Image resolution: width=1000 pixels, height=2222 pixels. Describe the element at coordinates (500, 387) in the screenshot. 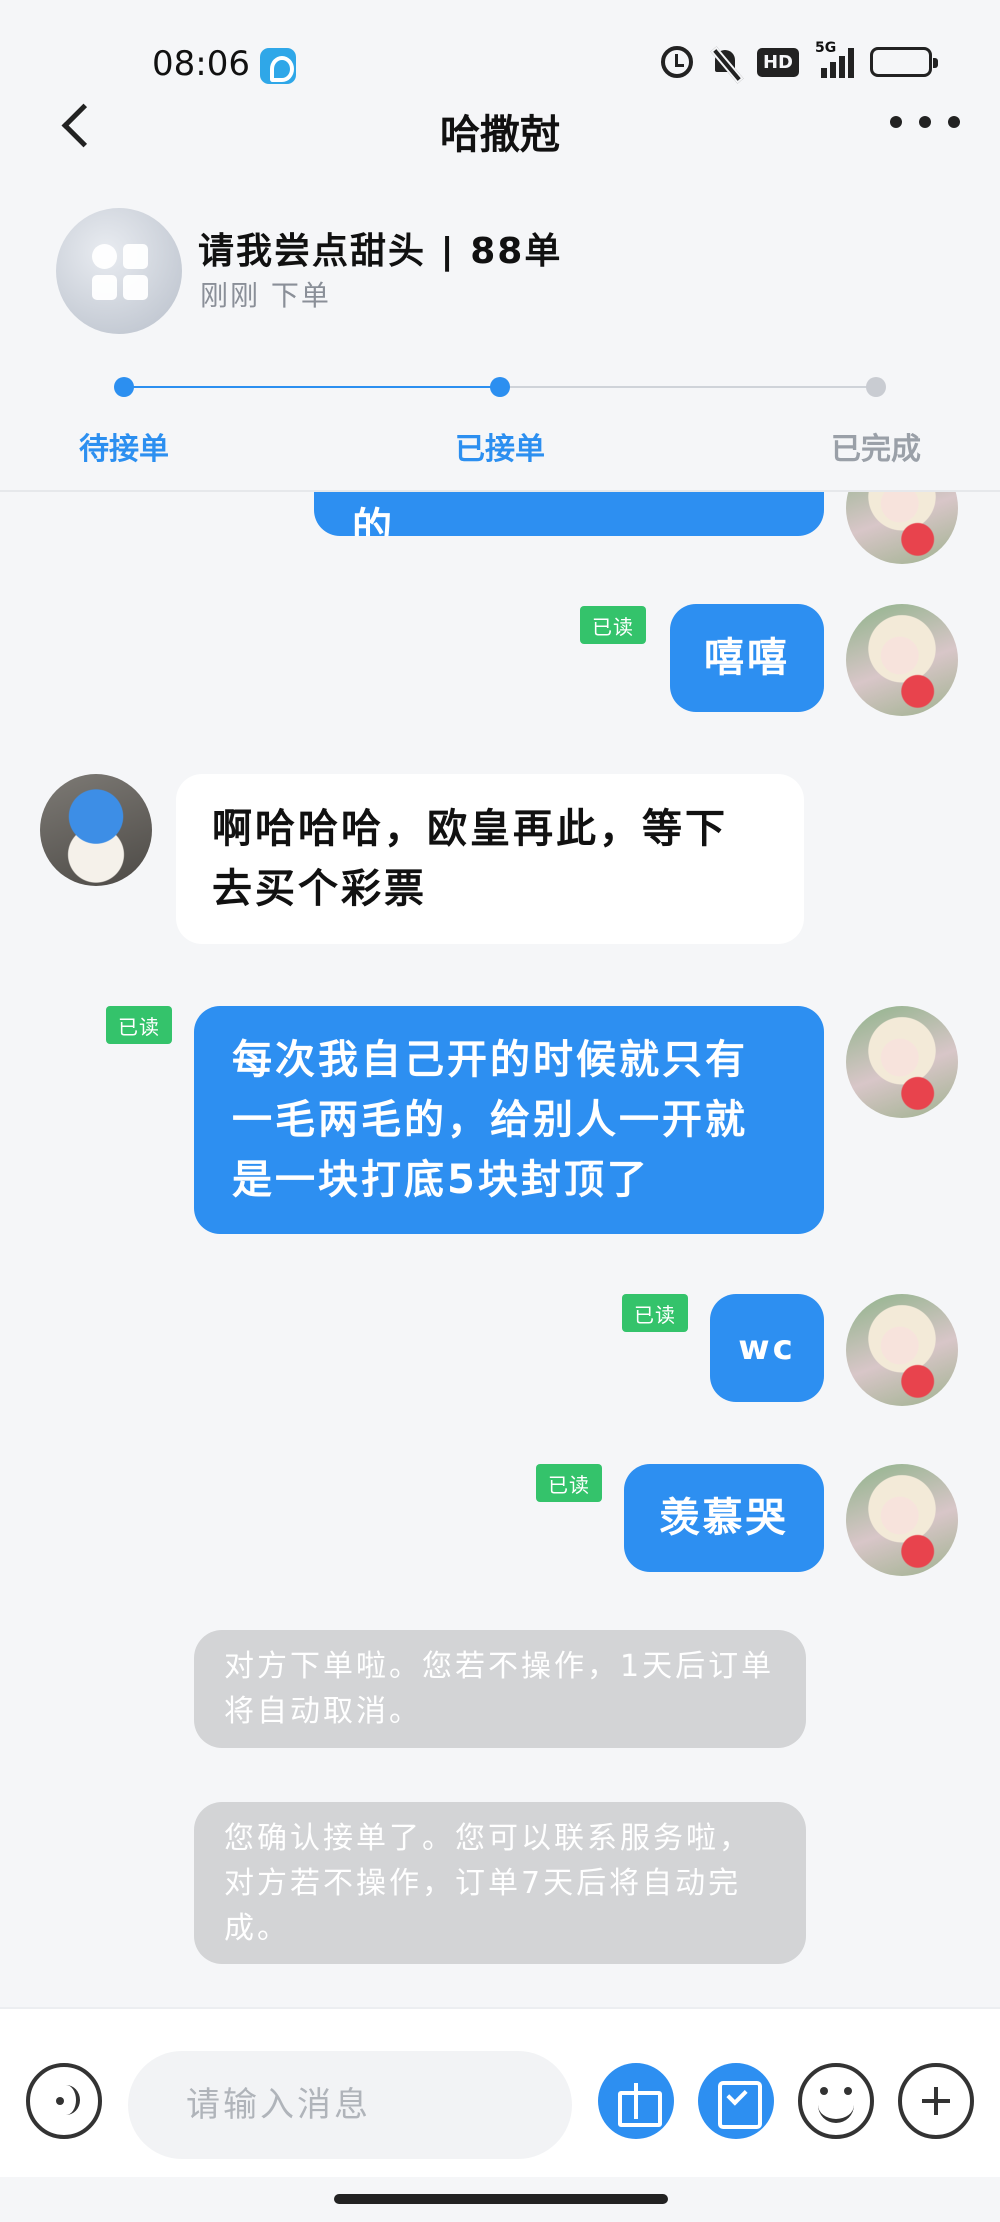

I see `progress-dot-accepted` at that location.